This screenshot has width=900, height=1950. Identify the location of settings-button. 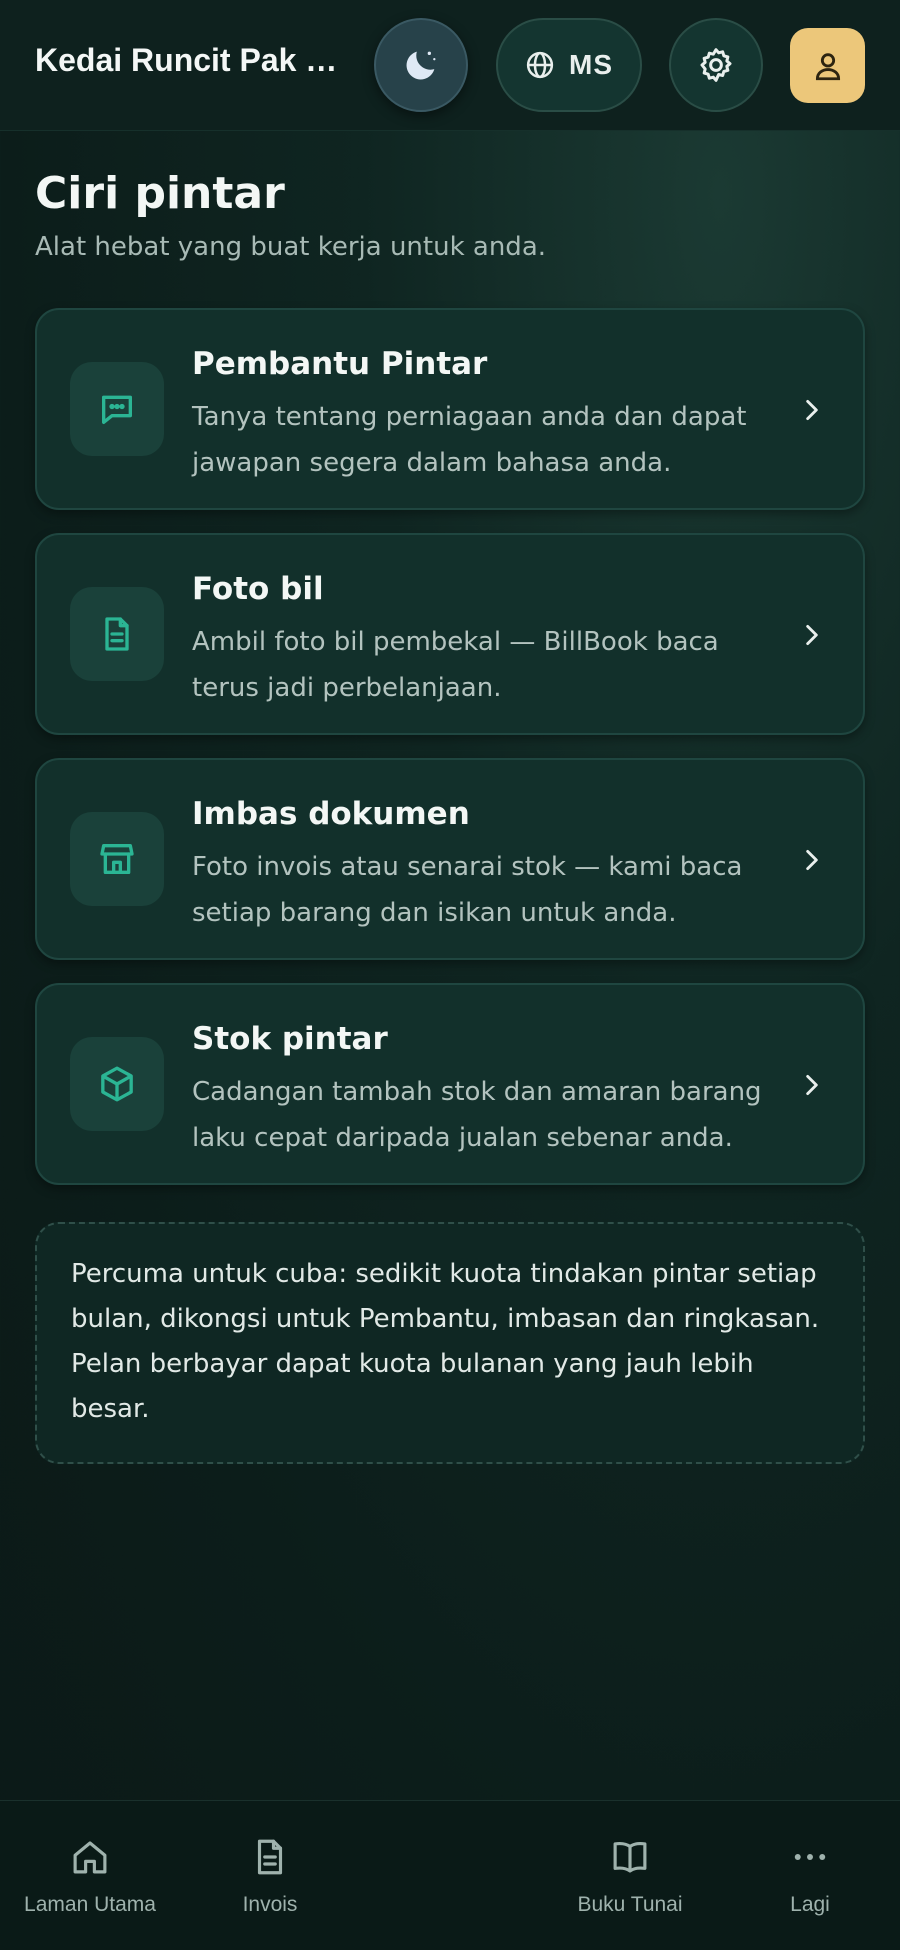
(716, 65).